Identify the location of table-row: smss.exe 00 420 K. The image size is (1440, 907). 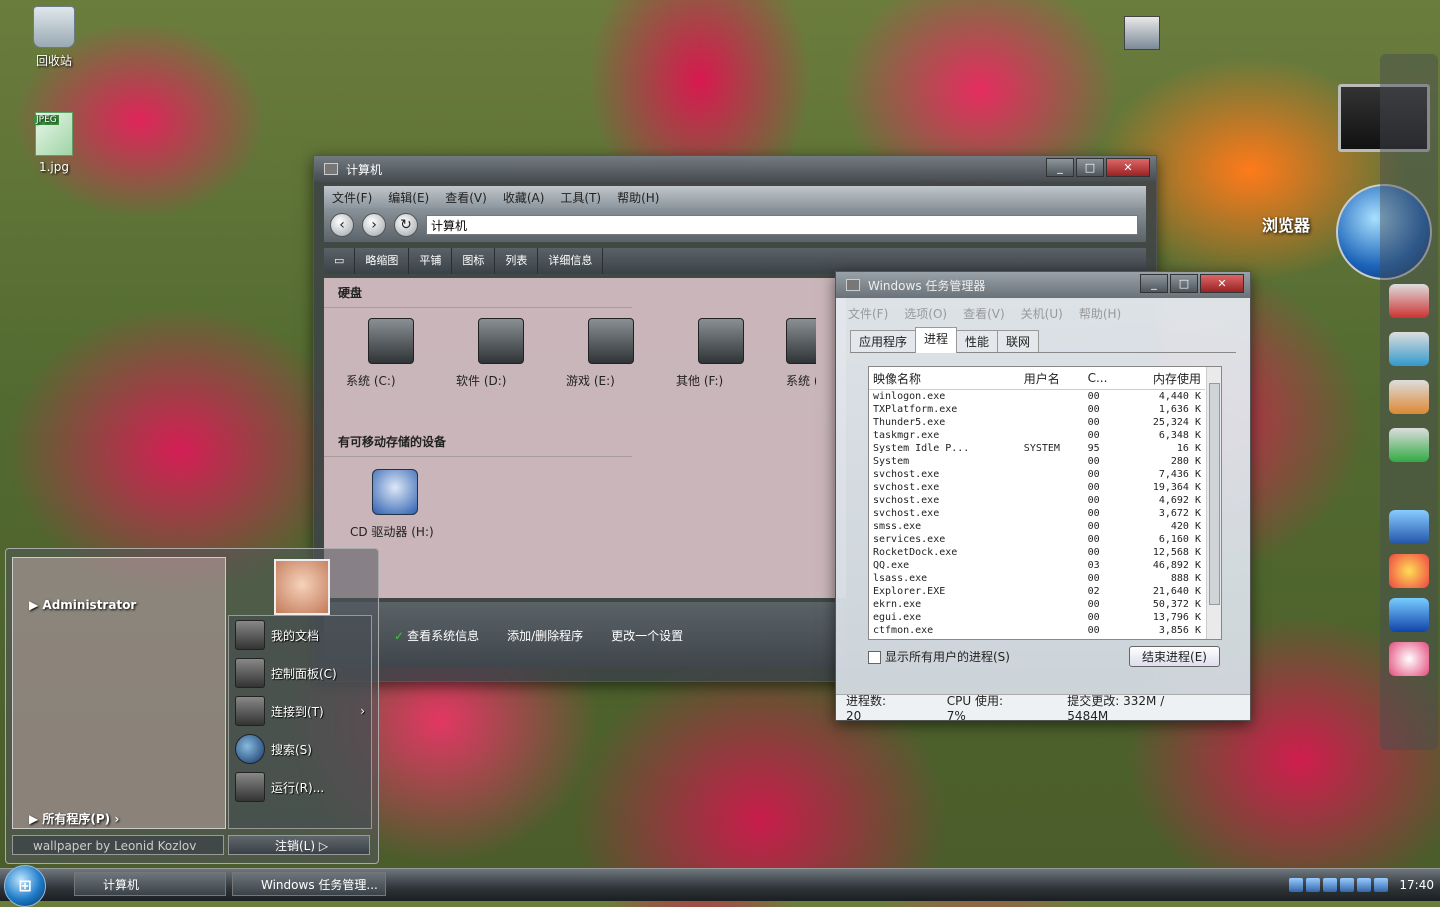
(1037, 526).